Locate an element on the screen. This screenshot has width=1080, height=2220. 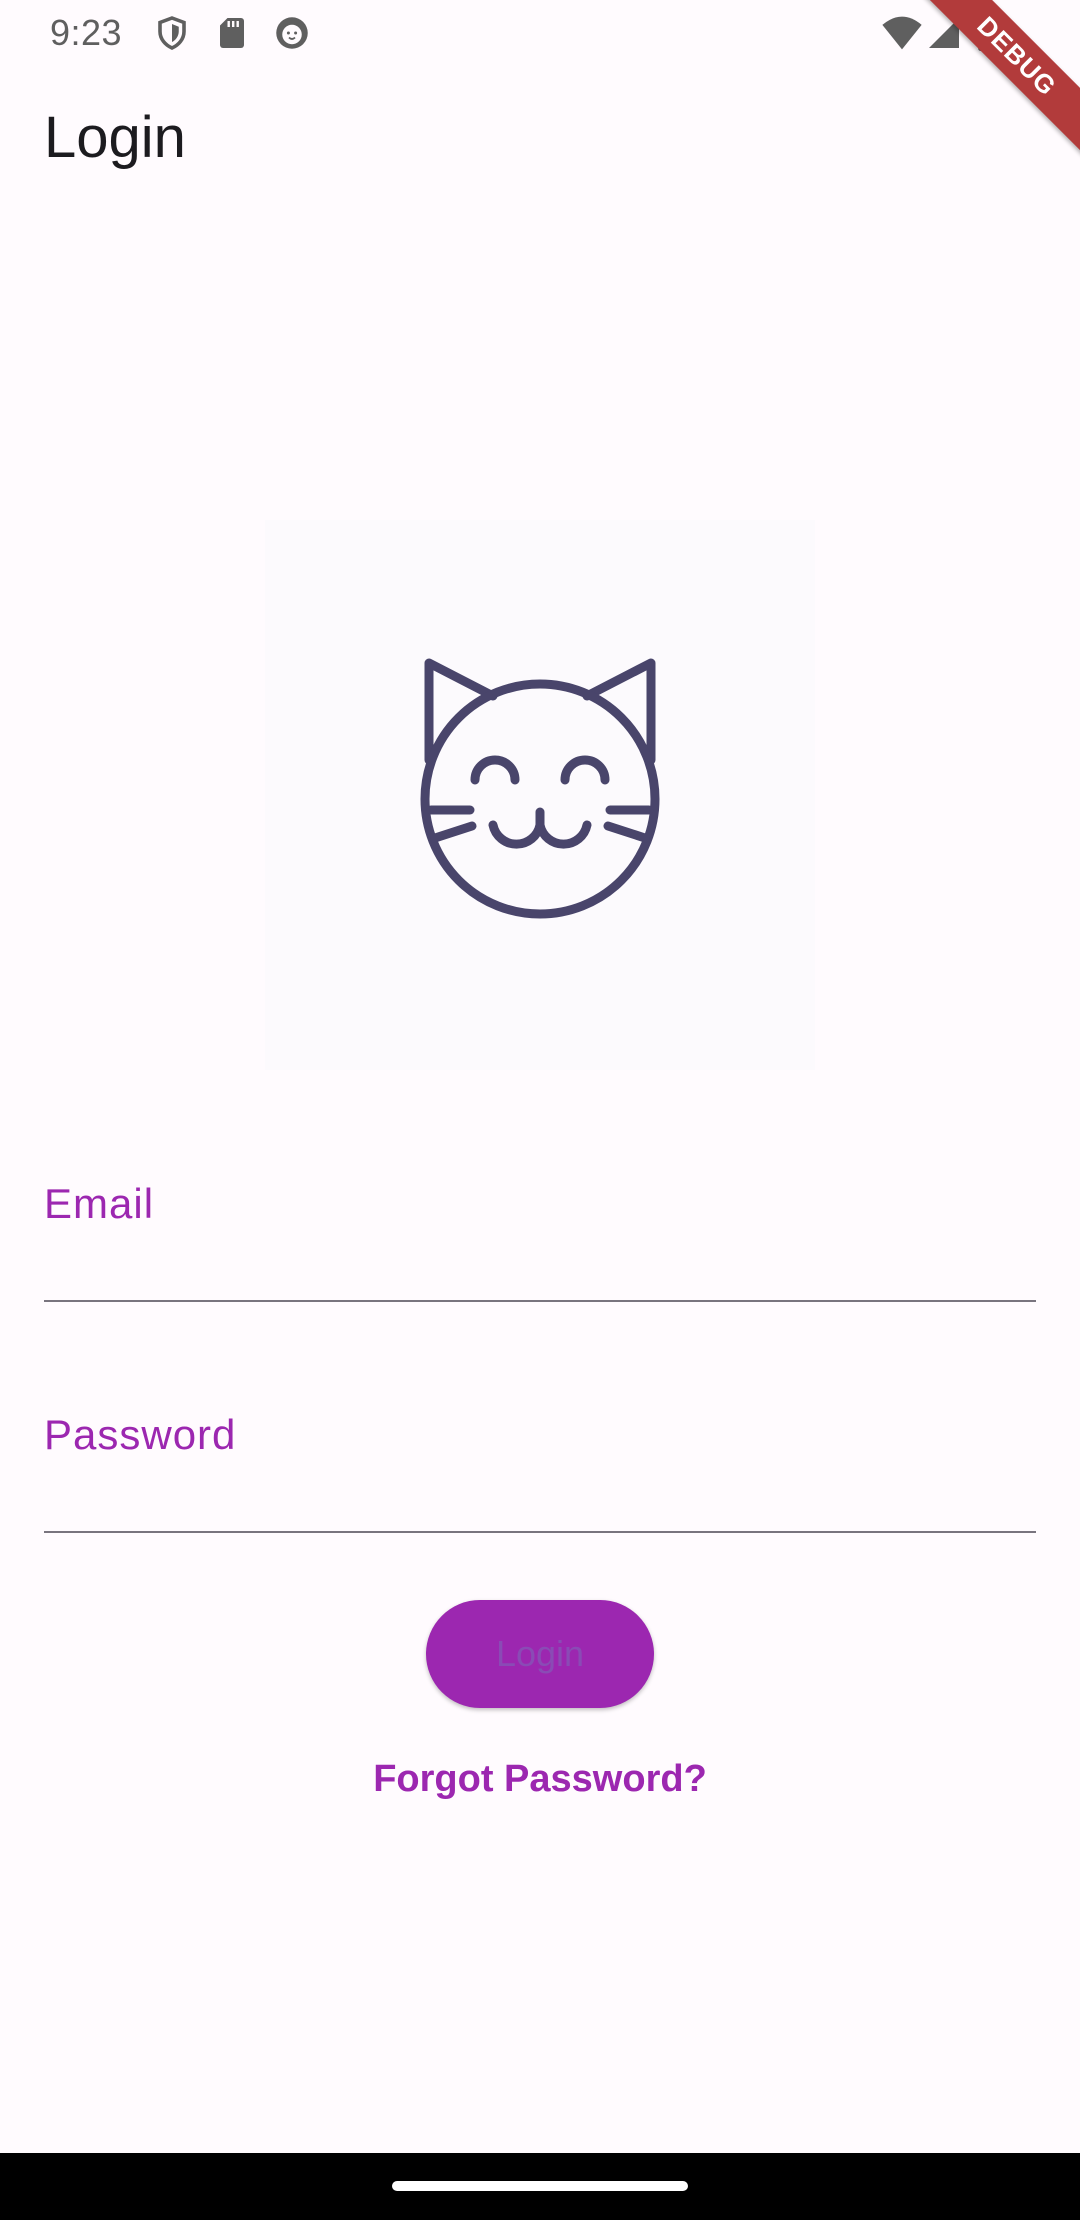
status-time: 9:23 is located at coordinates (86, 32).